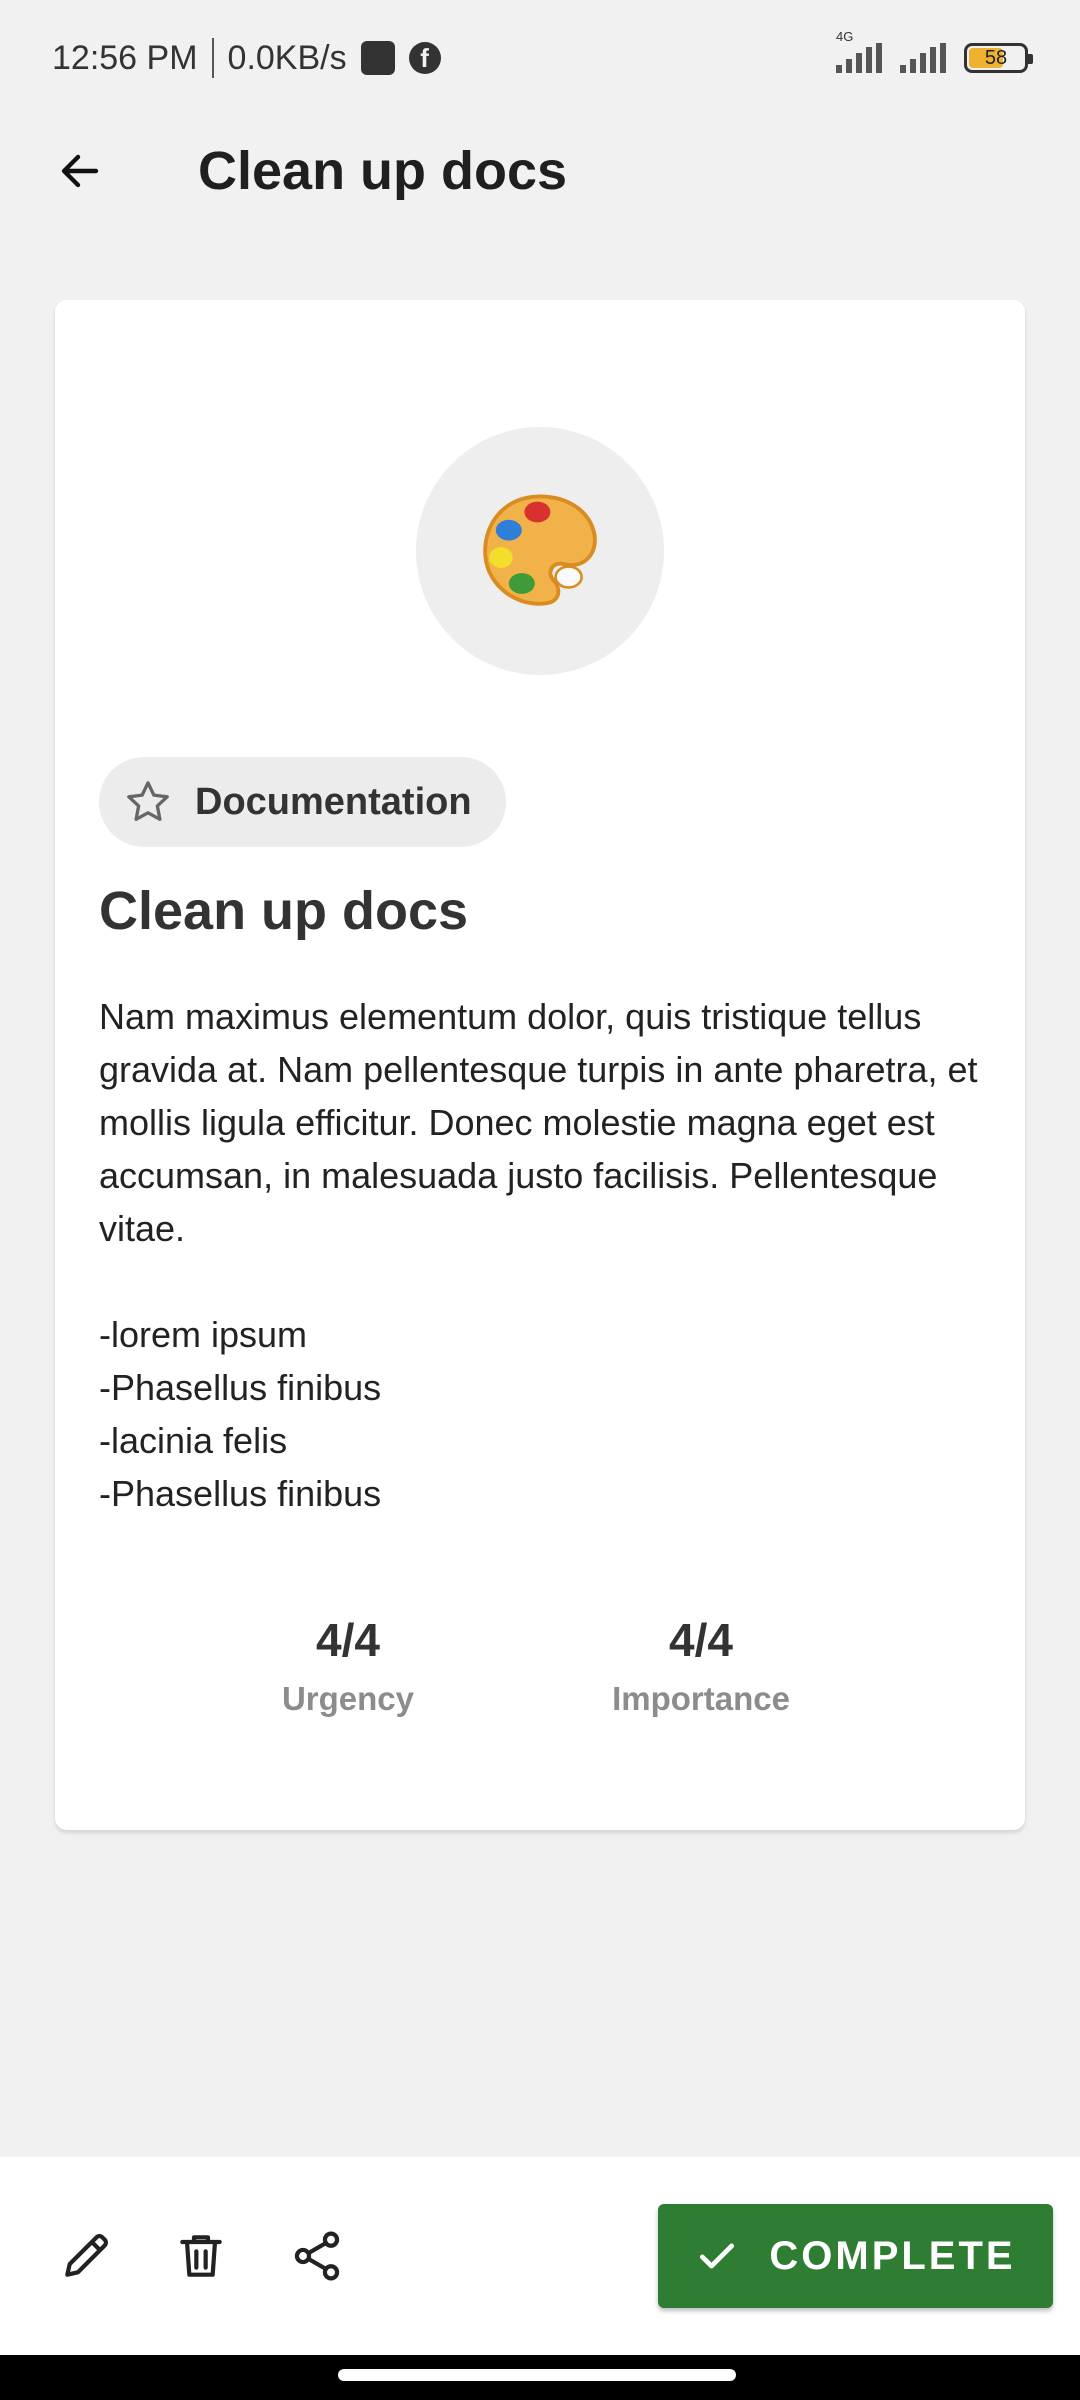 This screenshot has width=1080, height=2400. I want to click on share-icon, so click(317, 2256).